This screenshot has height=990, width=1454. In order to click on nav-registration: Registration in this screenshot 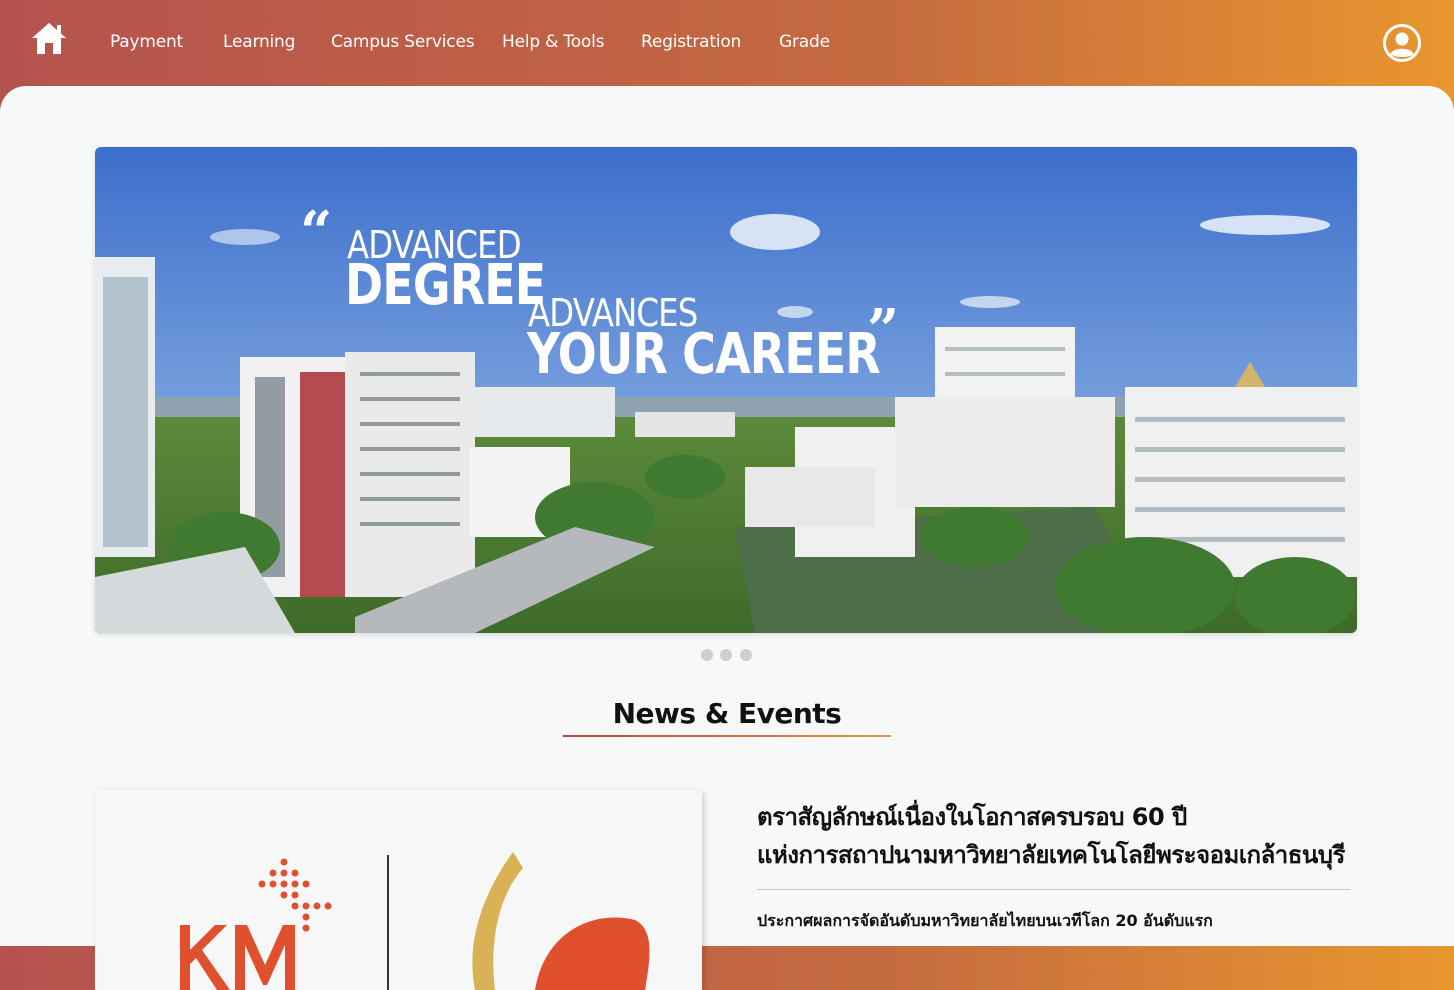, I will do `click(691, 42)`.